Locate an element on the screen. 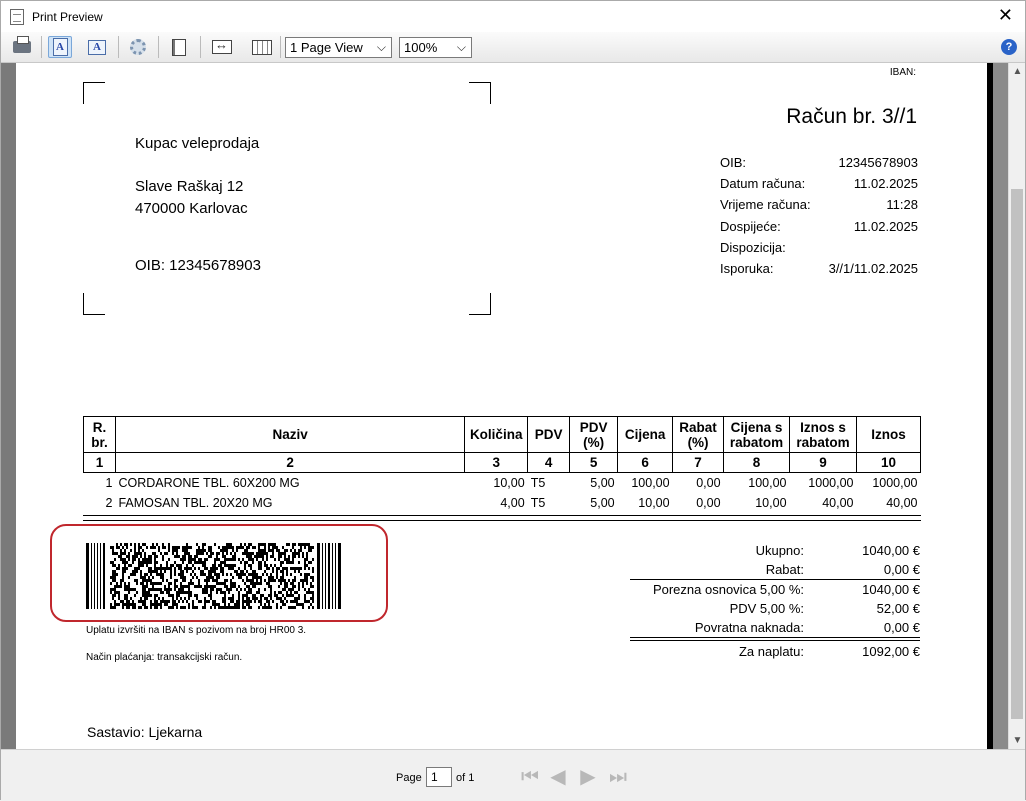 This screenshot has height=801, width=1026. cell-cijena-rabat: 100,00 is located at coordinates (767, 482).